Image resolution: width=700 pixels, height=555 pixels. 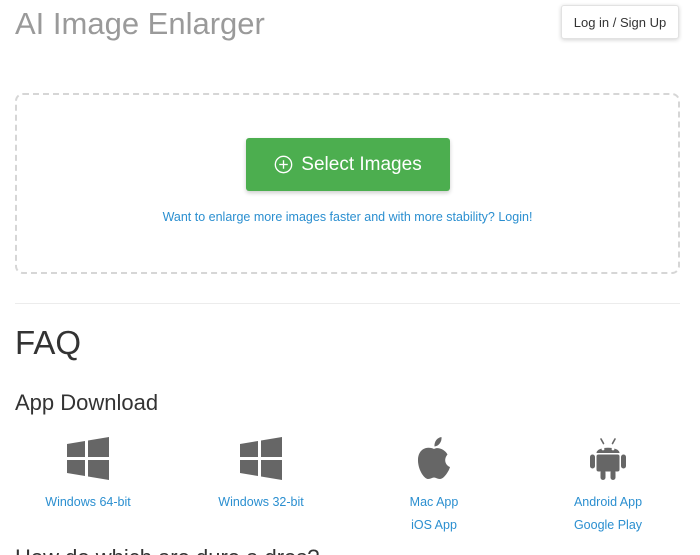 What do you see at coordinates (167, 549) in the screenshot?
I see `faq-question-heading: How do which are dure a dres?` at bounding box center [167, 549].